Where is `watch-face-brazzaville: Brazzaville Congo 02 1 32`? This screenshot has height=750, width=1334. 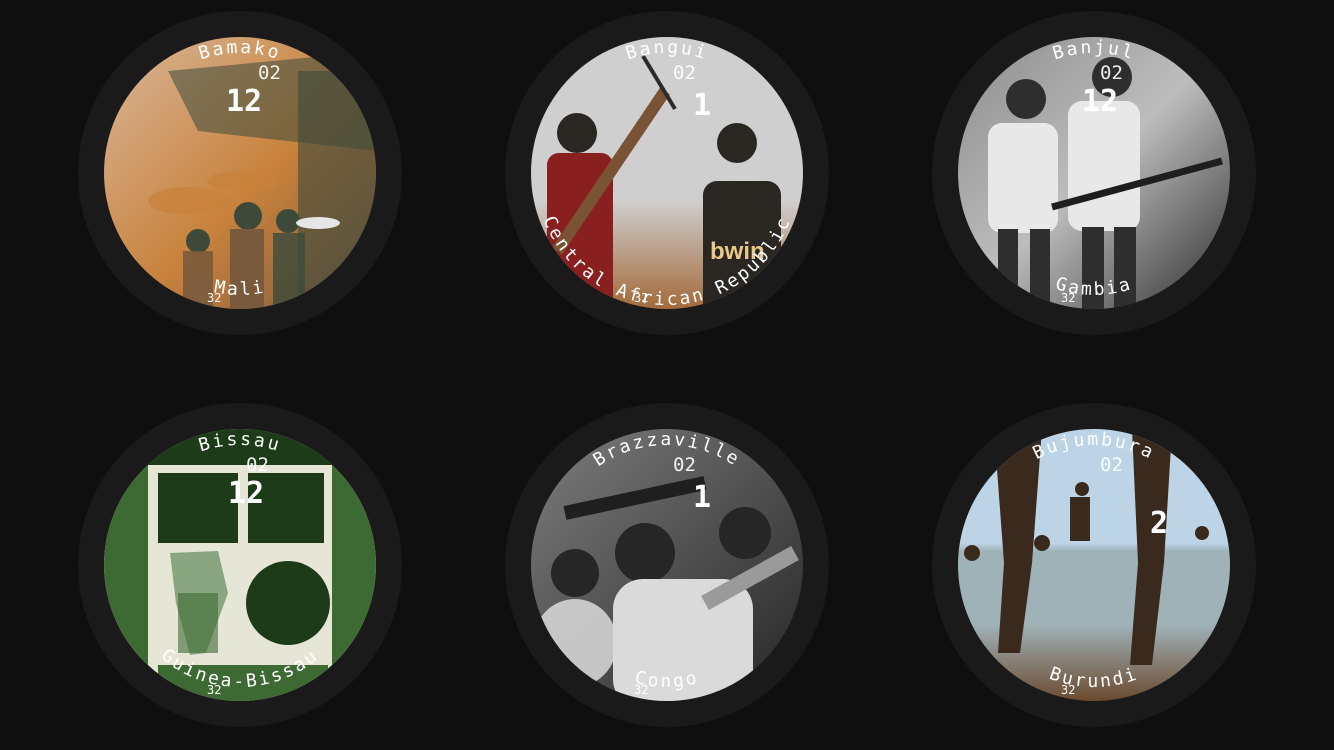
watch-face-brazzaville: Brazzaville Congo 02 1 32 is located at coordinates (667, 565).